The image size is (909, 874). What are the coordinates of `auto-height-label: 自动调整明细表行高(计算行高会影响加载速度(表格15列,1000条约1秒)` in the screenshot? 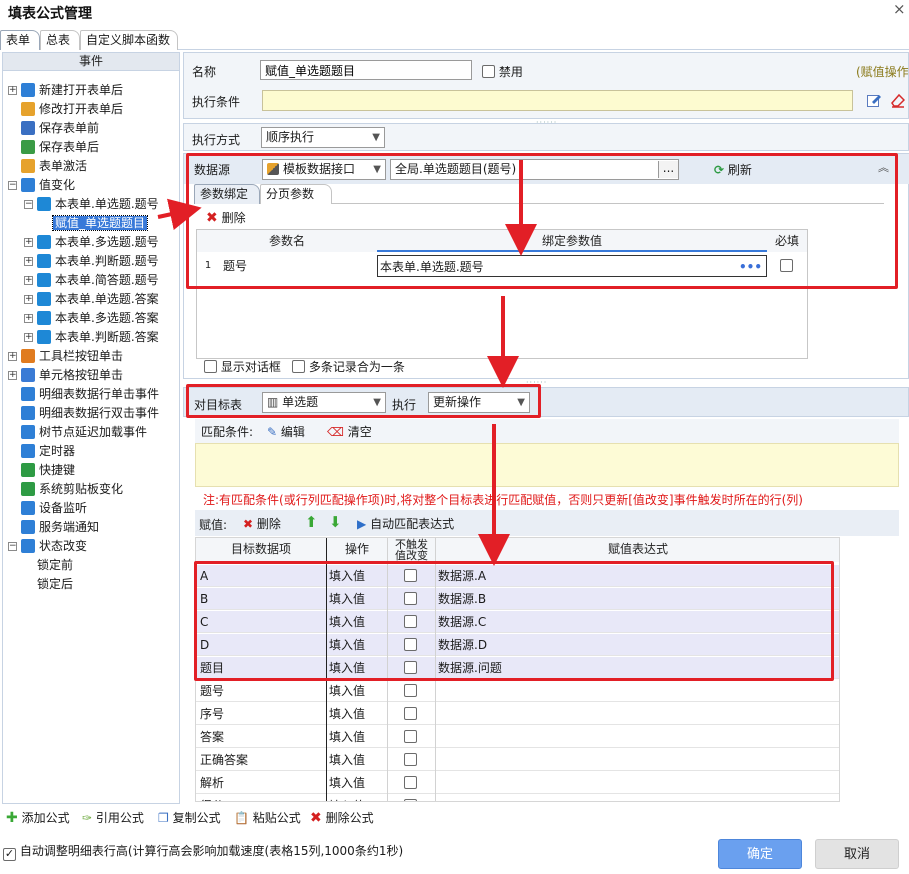 It's located at (211, 851).